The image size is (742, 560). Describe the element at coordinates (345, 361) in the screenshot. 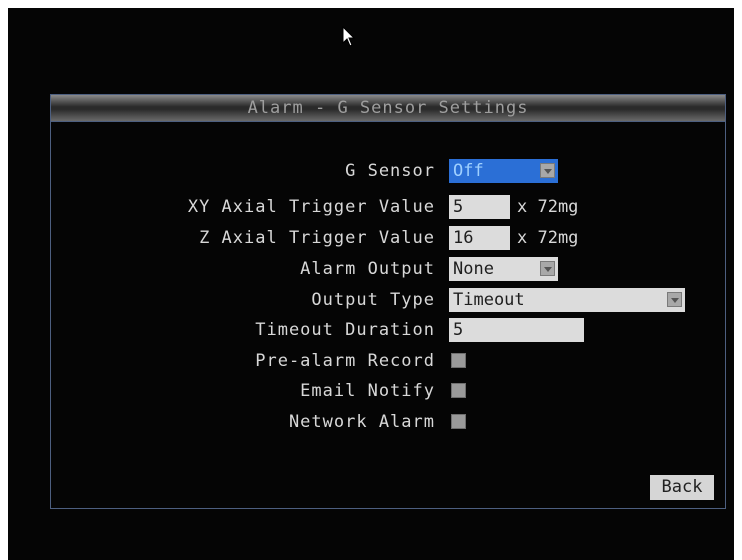

I see `pre-alarm-record-label: Pre-alarm Record` at that location.